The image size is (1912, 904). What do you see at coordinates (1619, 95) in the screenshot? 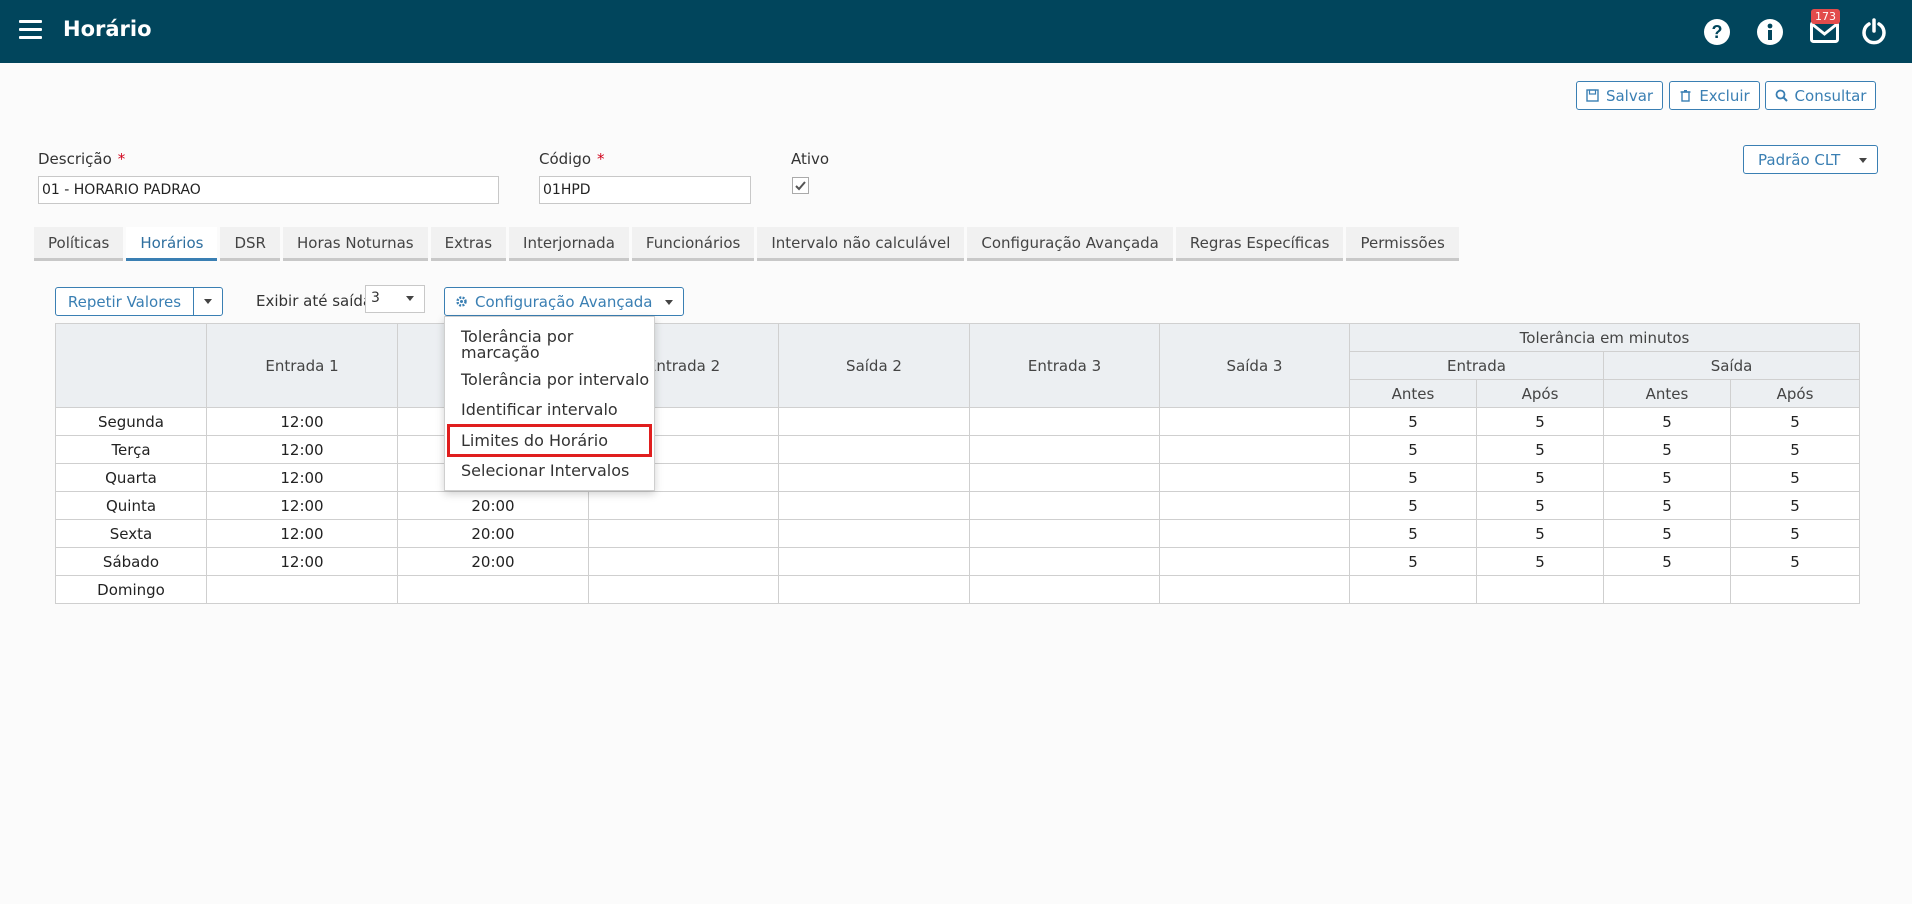
I see `save-button: Salvar` at bounding box center [1619, 95].